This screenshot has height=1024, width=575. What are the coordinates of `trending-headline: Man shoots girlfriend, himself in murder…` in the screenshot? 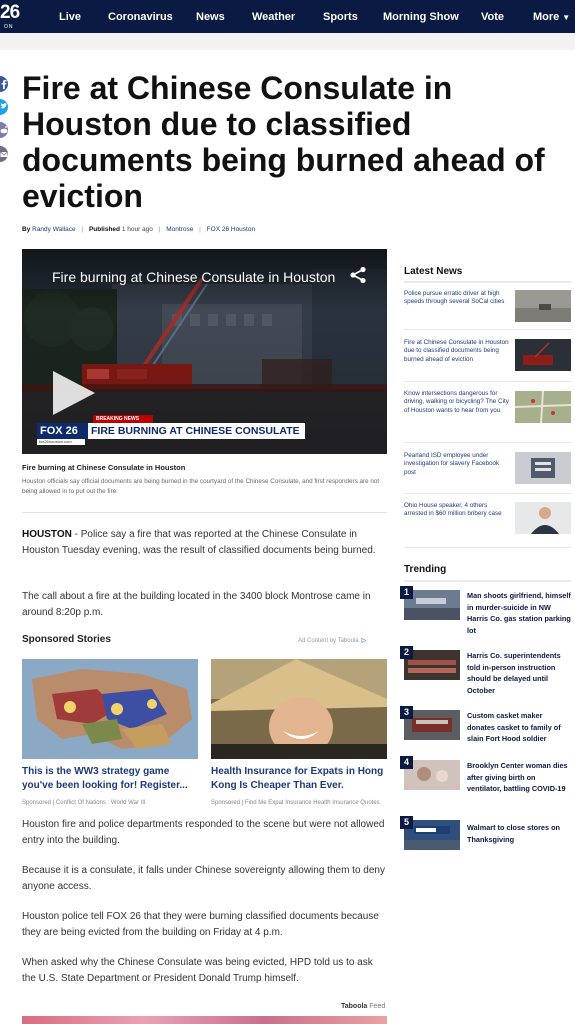 It's located at (519, 613).